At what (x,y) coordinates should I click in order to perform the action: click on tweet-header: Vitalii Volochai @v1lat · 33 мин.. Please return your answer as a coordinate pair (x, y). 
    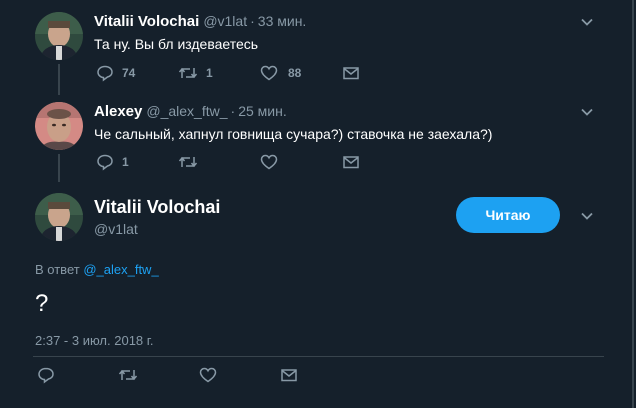
    Looking at the image, I should click on (200, 21).